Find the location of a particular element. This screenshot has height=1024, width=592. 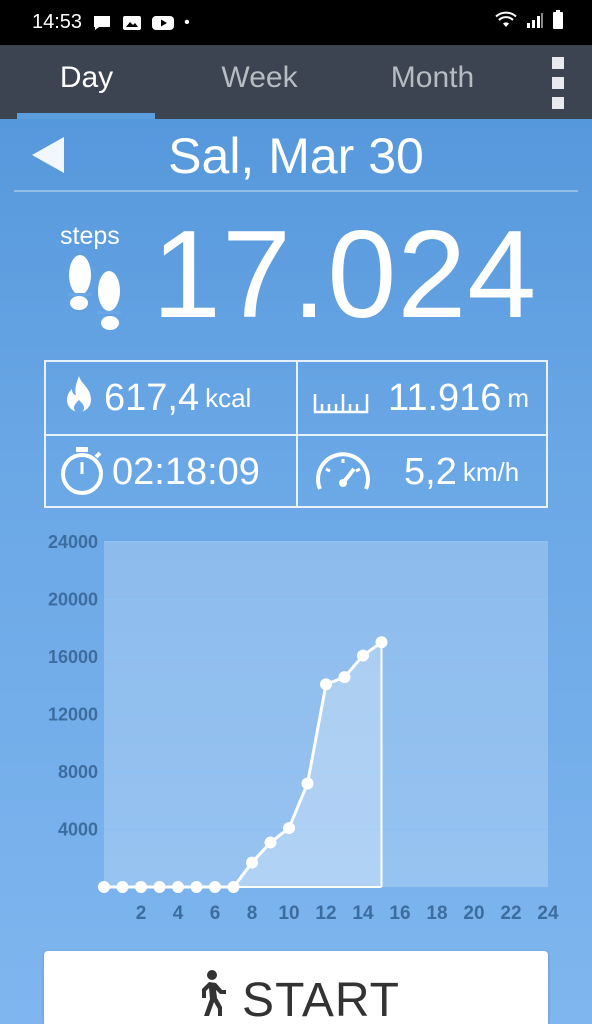

distance-value: 11.916 is located at coordinates (445, 397).